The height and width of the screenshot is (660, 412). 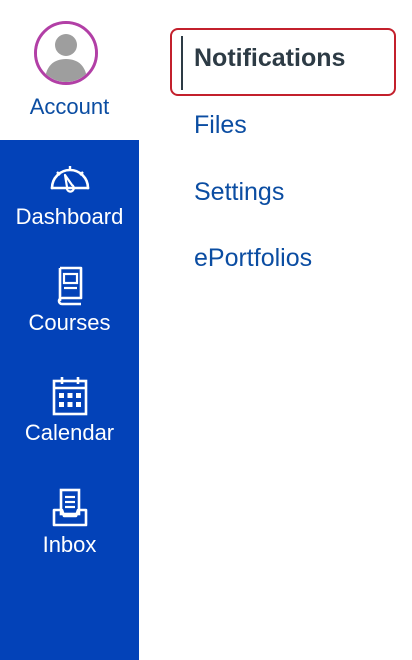 What do you see at coordinates (182, 63) in the screenshot?
I see `active-indicator` at bounding box center [182, 63].